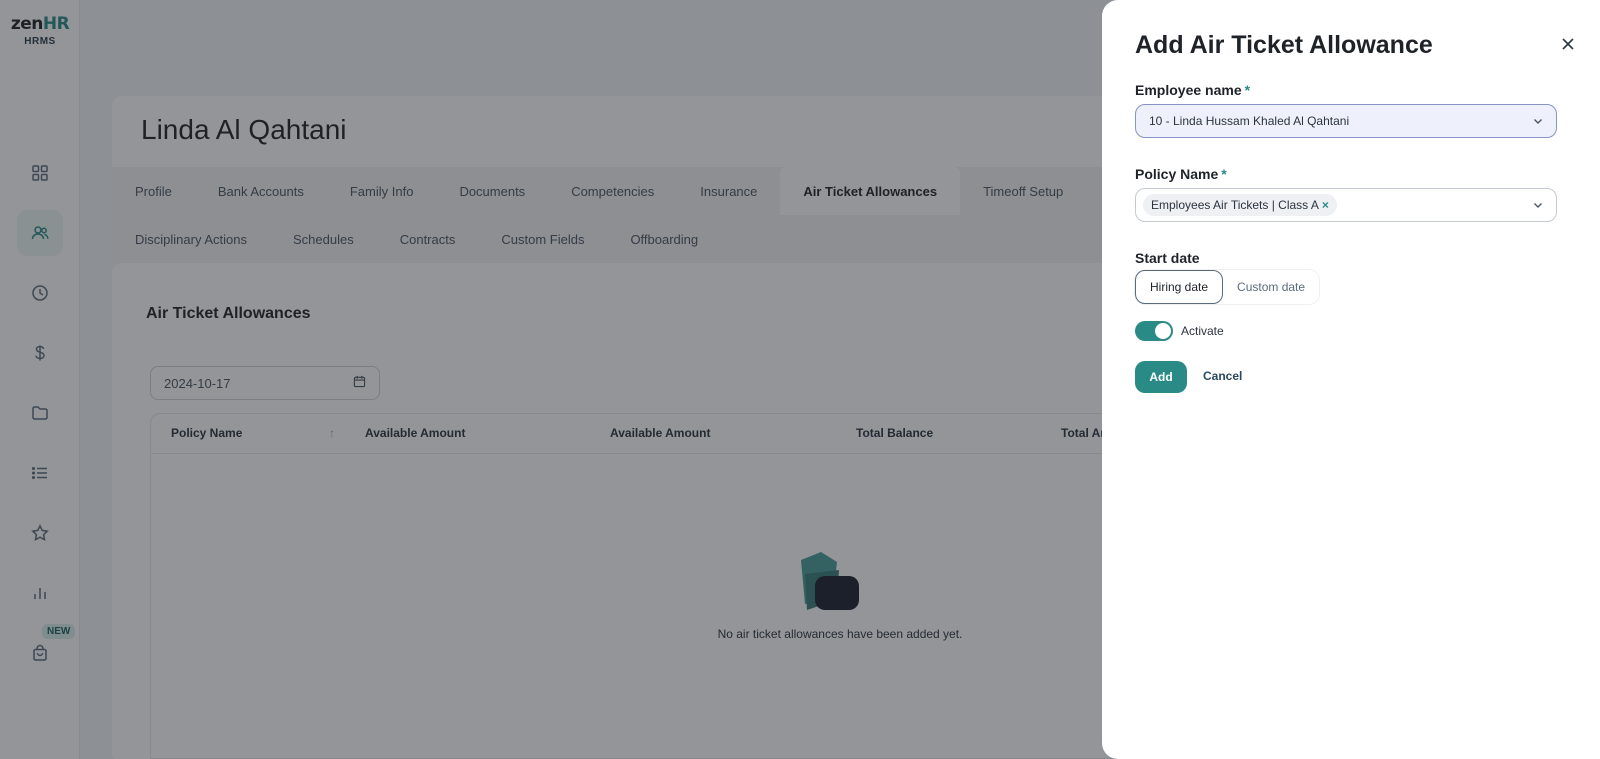 The width and height of the screenshot is (1600, 759). Describe the element at coordinates (1271, 287) in the screenshot. I see `custom-date-option: Custom date` at that location.